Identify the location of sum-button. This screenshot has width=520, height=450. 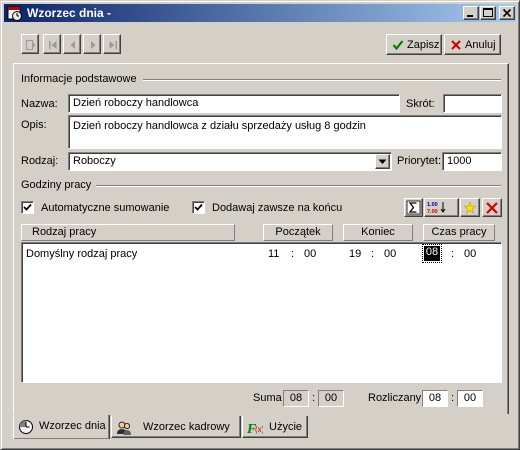
(413, 207).